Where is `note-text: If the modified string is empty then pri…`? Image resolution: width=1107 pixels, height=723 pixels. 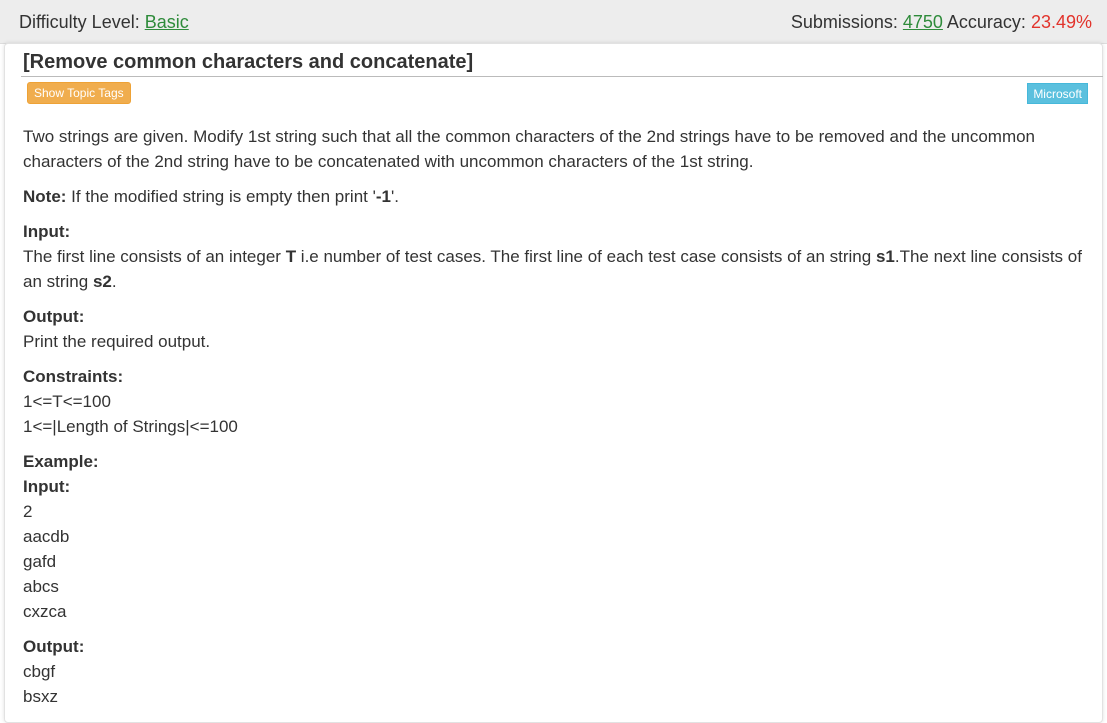 note-text: If the modified string is empty then pri… is located at coordinates (221, 196).